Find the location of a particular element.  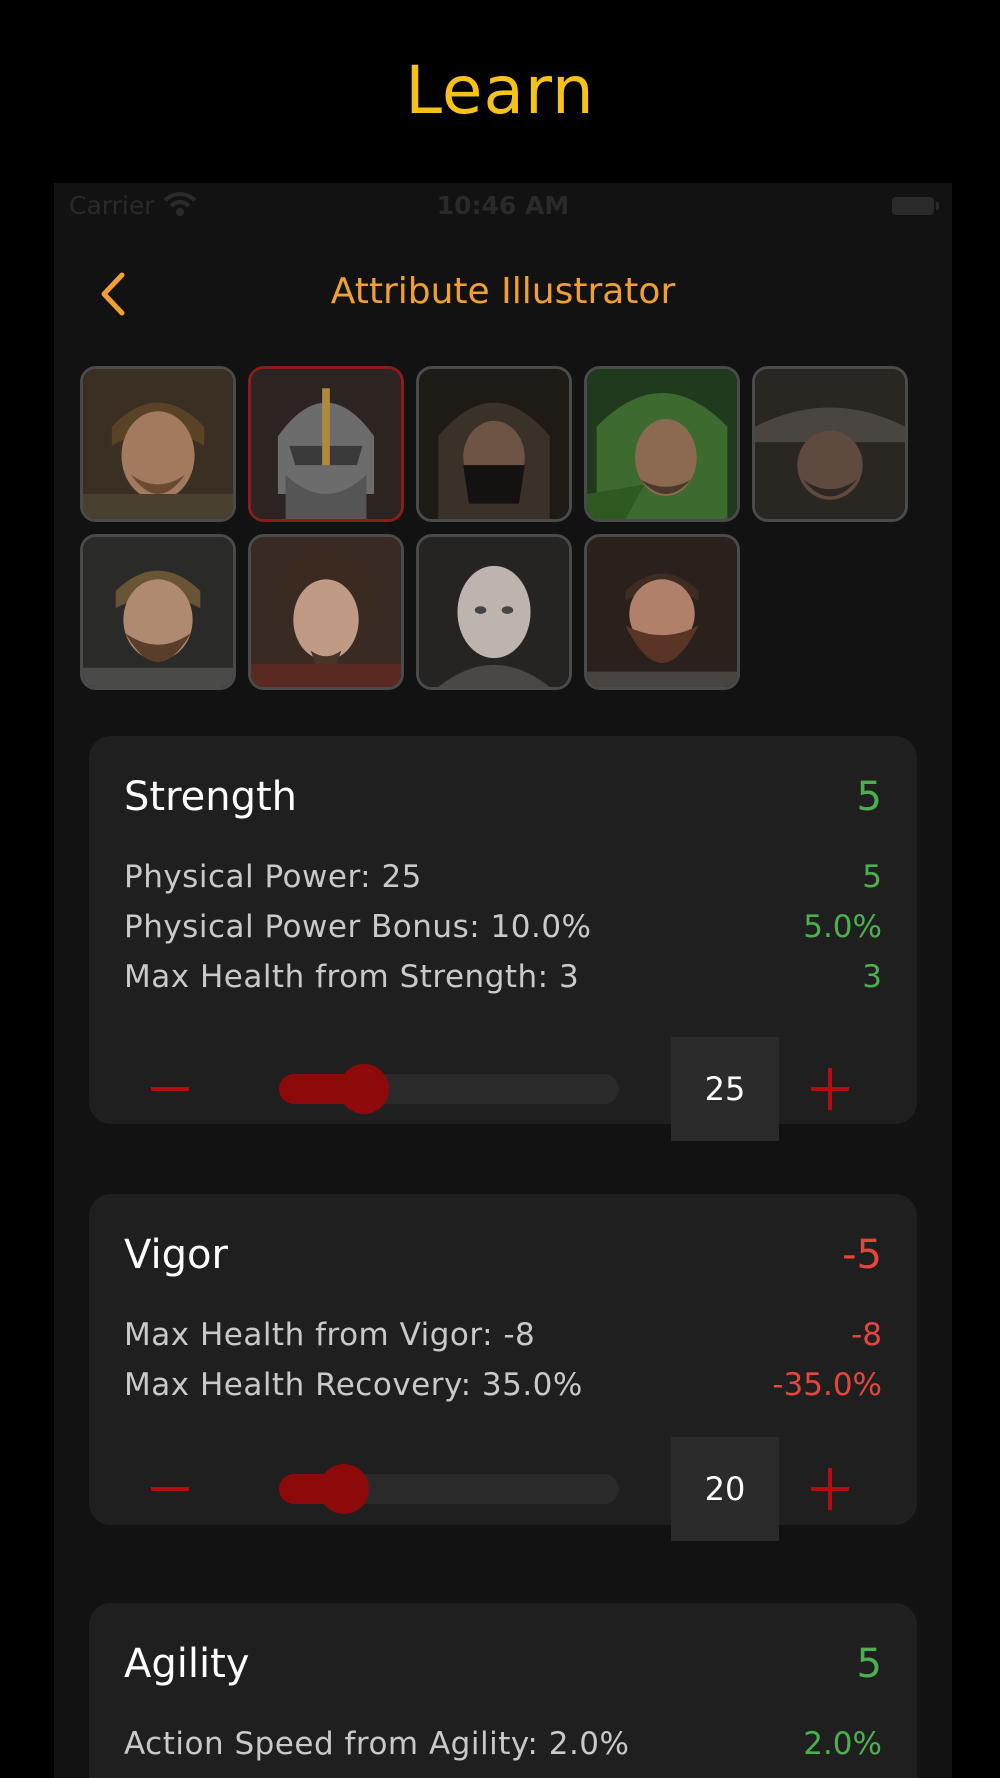

stat-row: Action Speed from Agility: 2.0% 2.0% is located at coordinates (503, 1746).